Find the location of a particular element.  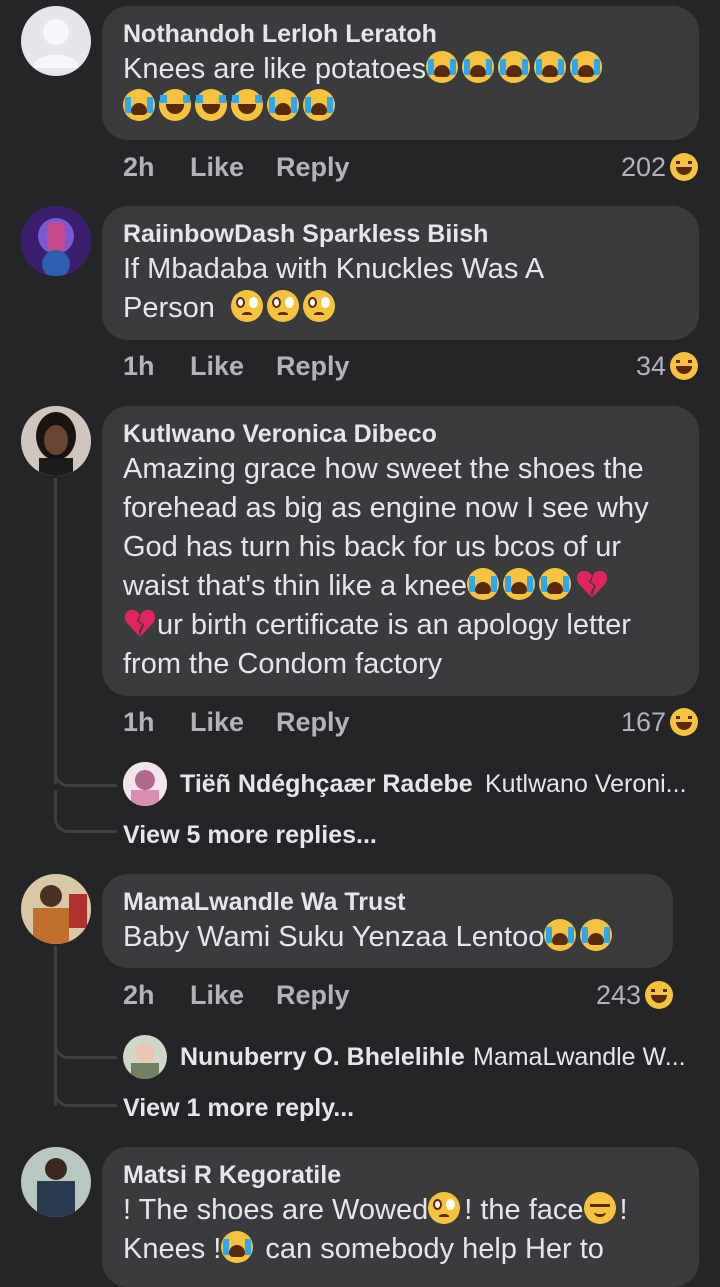

reaction-count: 167 is located at coordinates (629, 722).